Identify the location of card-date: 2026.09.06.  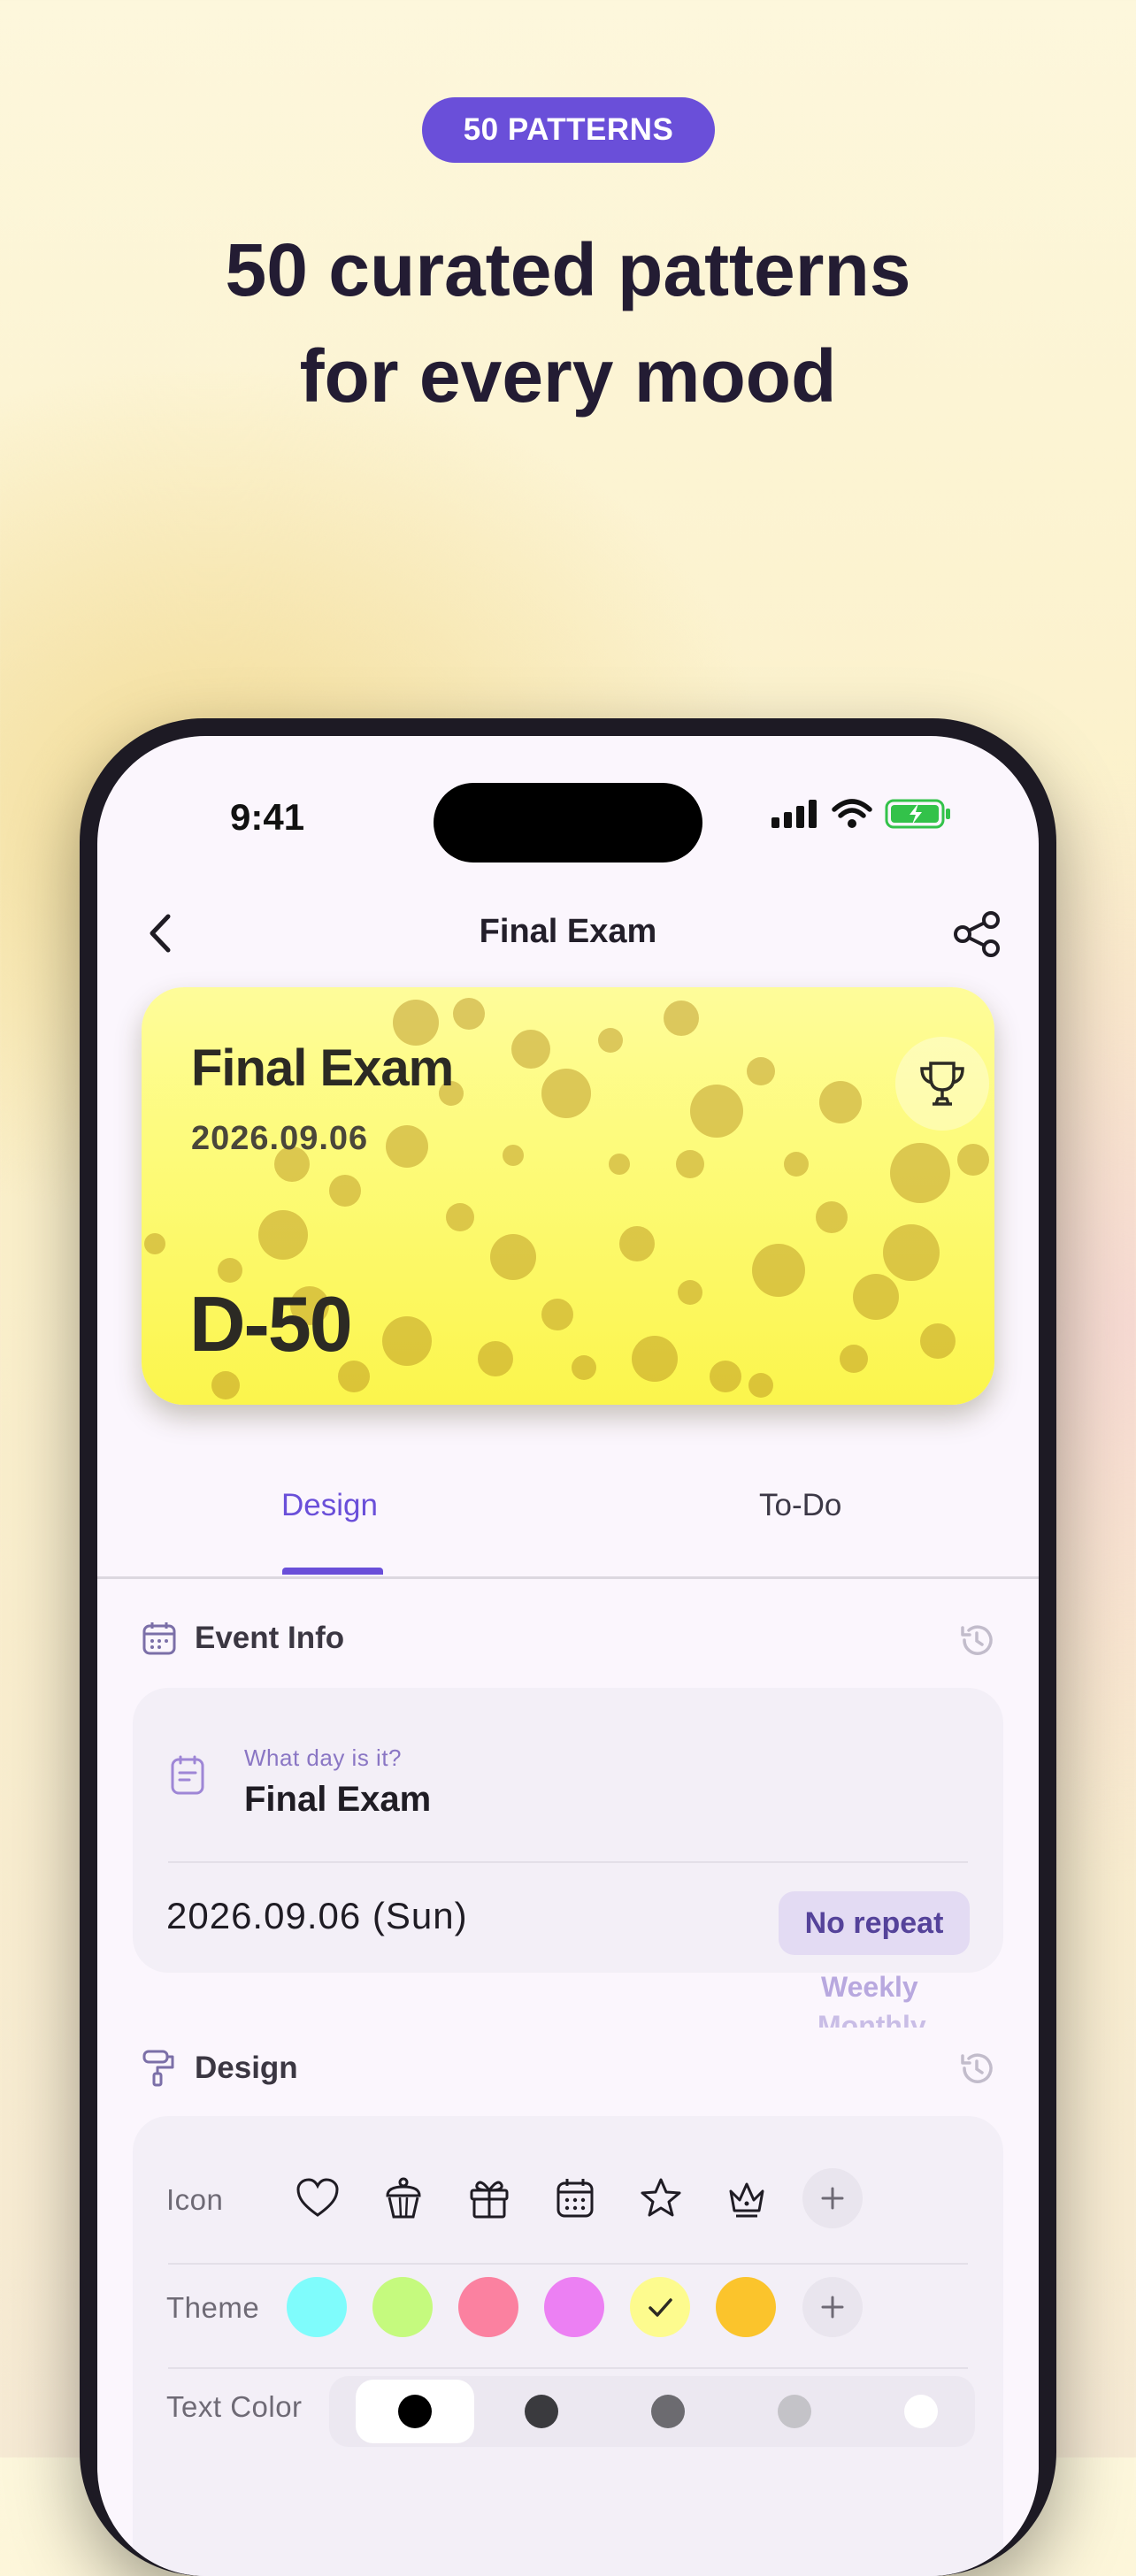
(280, 1138).